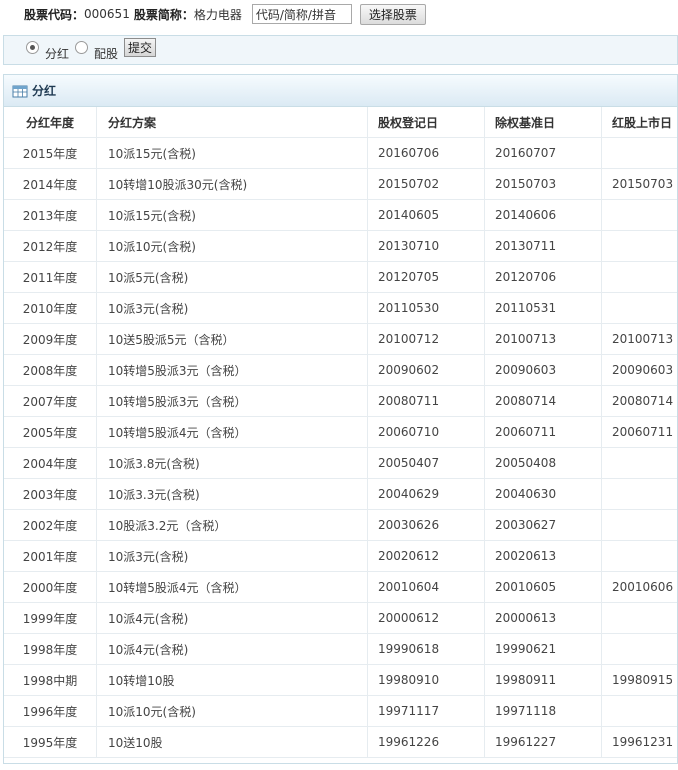 This screenshot has height=770, width=678. Describe the element at coordinates (543, 432) in the screenshot. I see `cell-ex-date: 20060711` at that location.